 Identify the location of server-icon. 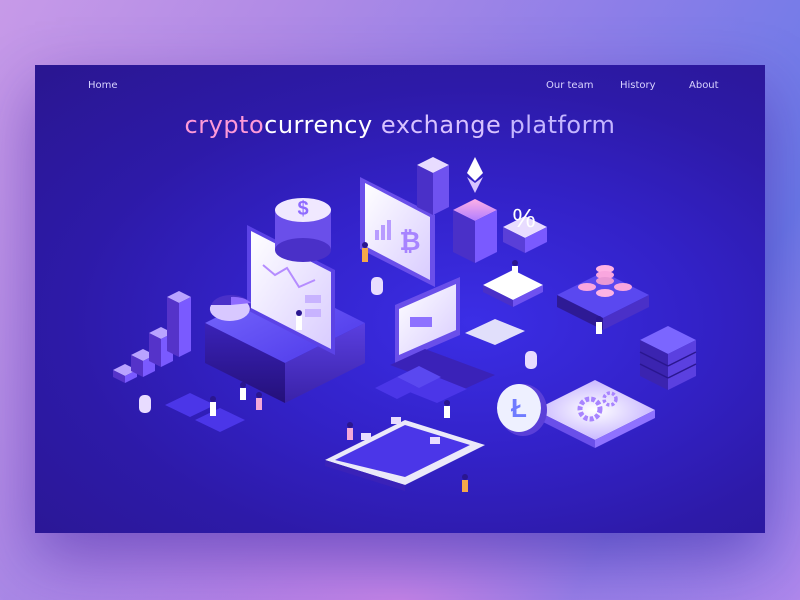
(668, 358).